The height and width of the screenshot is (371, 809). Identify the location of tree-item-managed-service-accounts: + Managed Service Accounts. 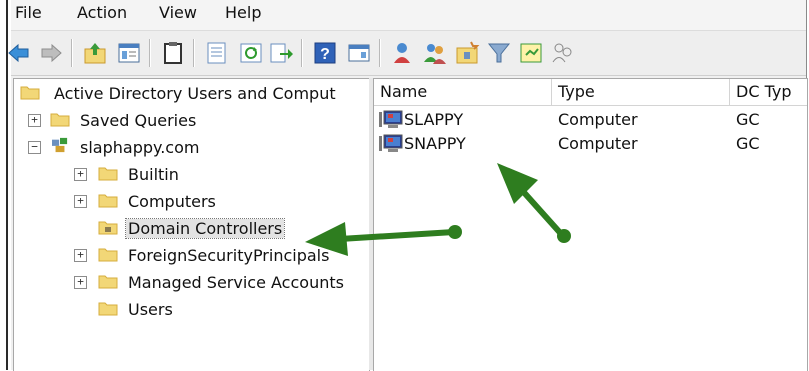
(193, 282).